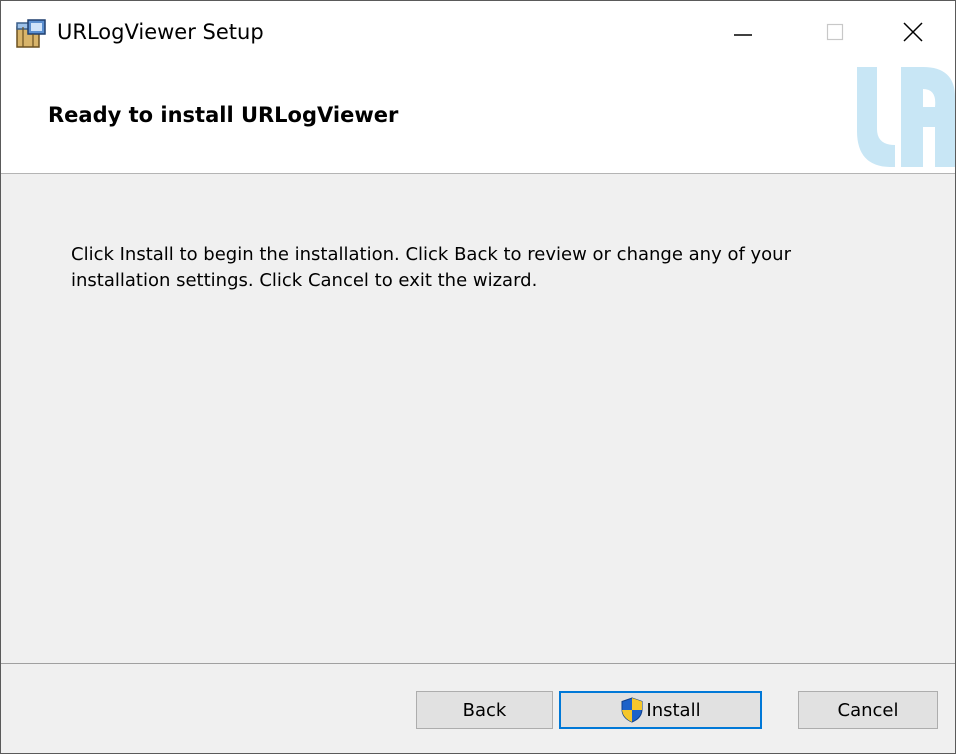  Describe the element at coordinates (160, 32) in the screenshot. I see `window-title: URLogViewer Setup` at that location.